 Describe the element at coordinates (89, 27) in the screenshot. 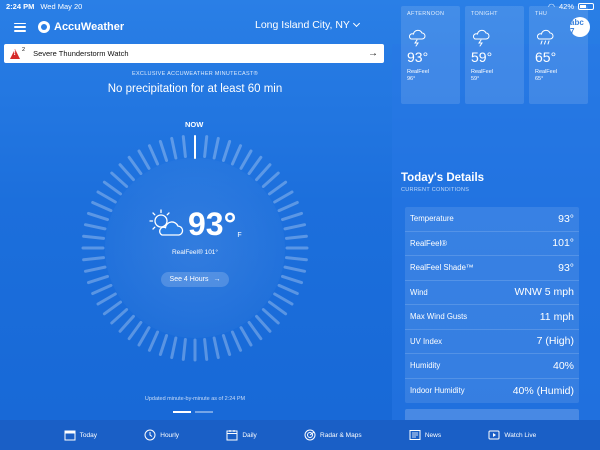

I see `brand-name: AccuWeather` at that location.